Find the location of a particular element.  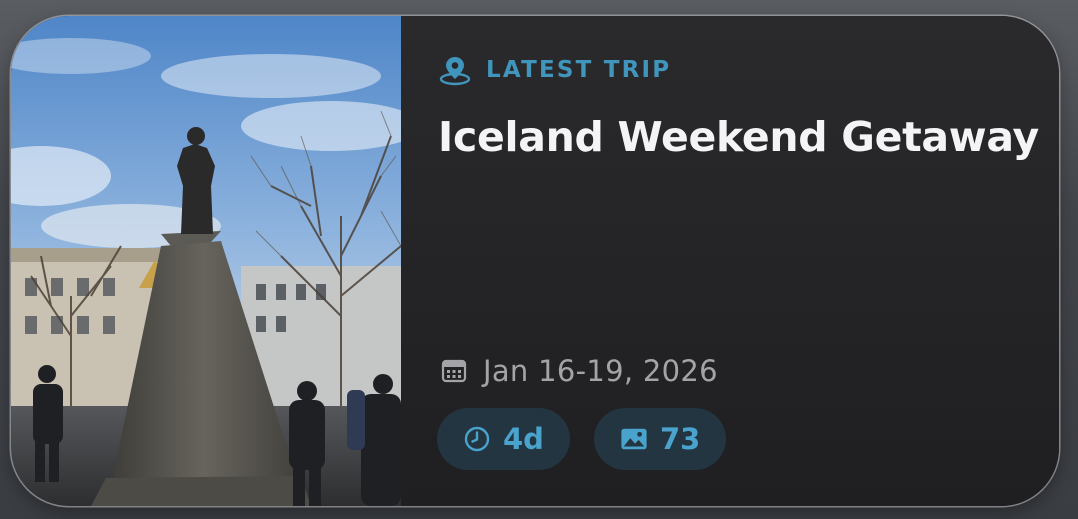

eyebrow-label: LATEST TRIP is located at coordinates (579, 70).